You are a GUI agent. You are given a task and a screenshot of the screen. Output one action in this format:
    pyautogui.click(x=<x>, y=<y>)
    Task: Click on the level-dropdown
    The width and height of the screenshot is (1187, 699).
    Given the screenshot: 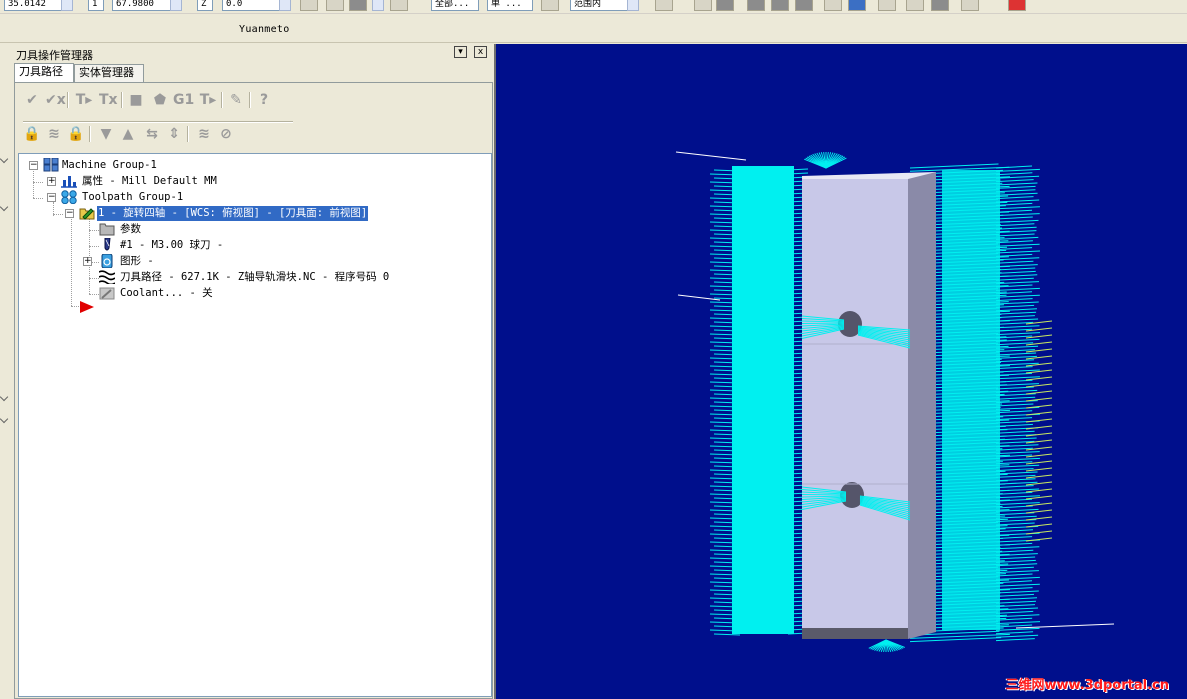 What is the action you would take?
    pyautogui.click(x=378, y=5)
    